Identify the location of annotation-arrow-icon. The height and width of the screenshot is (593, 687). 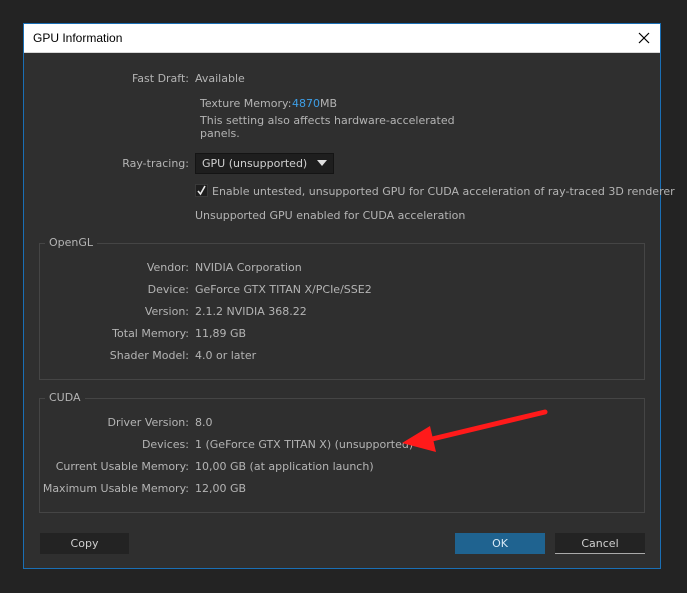
(475, 430).